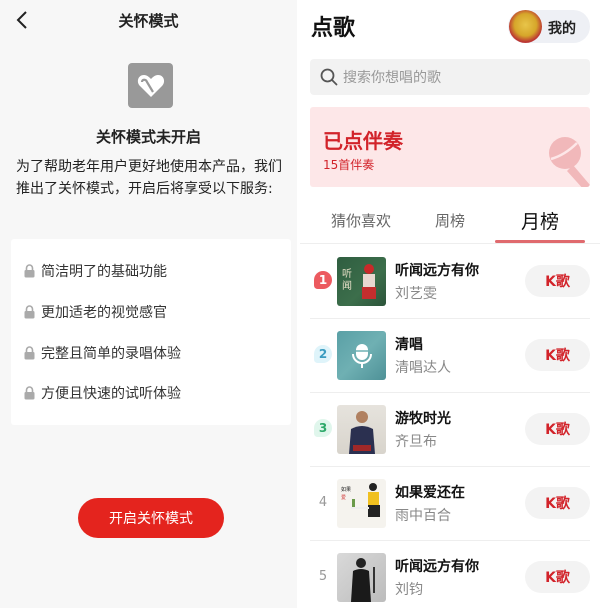 Image resolution: width=600 pixels, height=608 pixels. What do you see at coordinates (525, 26) in the screenshot?
I see `avatar` at bounding box center [525, 26].